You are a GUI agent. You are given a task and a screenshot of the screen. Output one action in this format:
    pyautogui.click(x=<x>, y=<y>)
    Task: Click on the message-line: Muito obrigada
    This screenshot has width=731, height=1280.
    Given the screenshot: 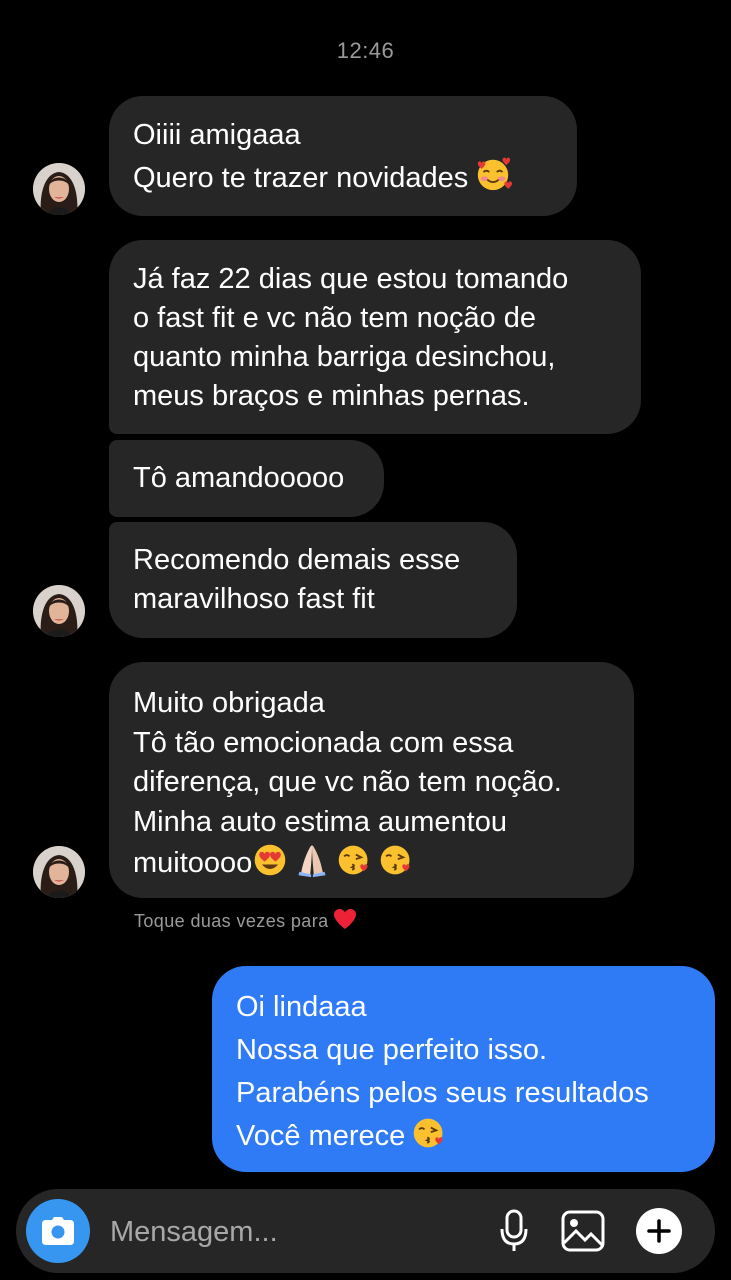 What is the action you would take?
    pyautogui.click(x=229, y=703)
    